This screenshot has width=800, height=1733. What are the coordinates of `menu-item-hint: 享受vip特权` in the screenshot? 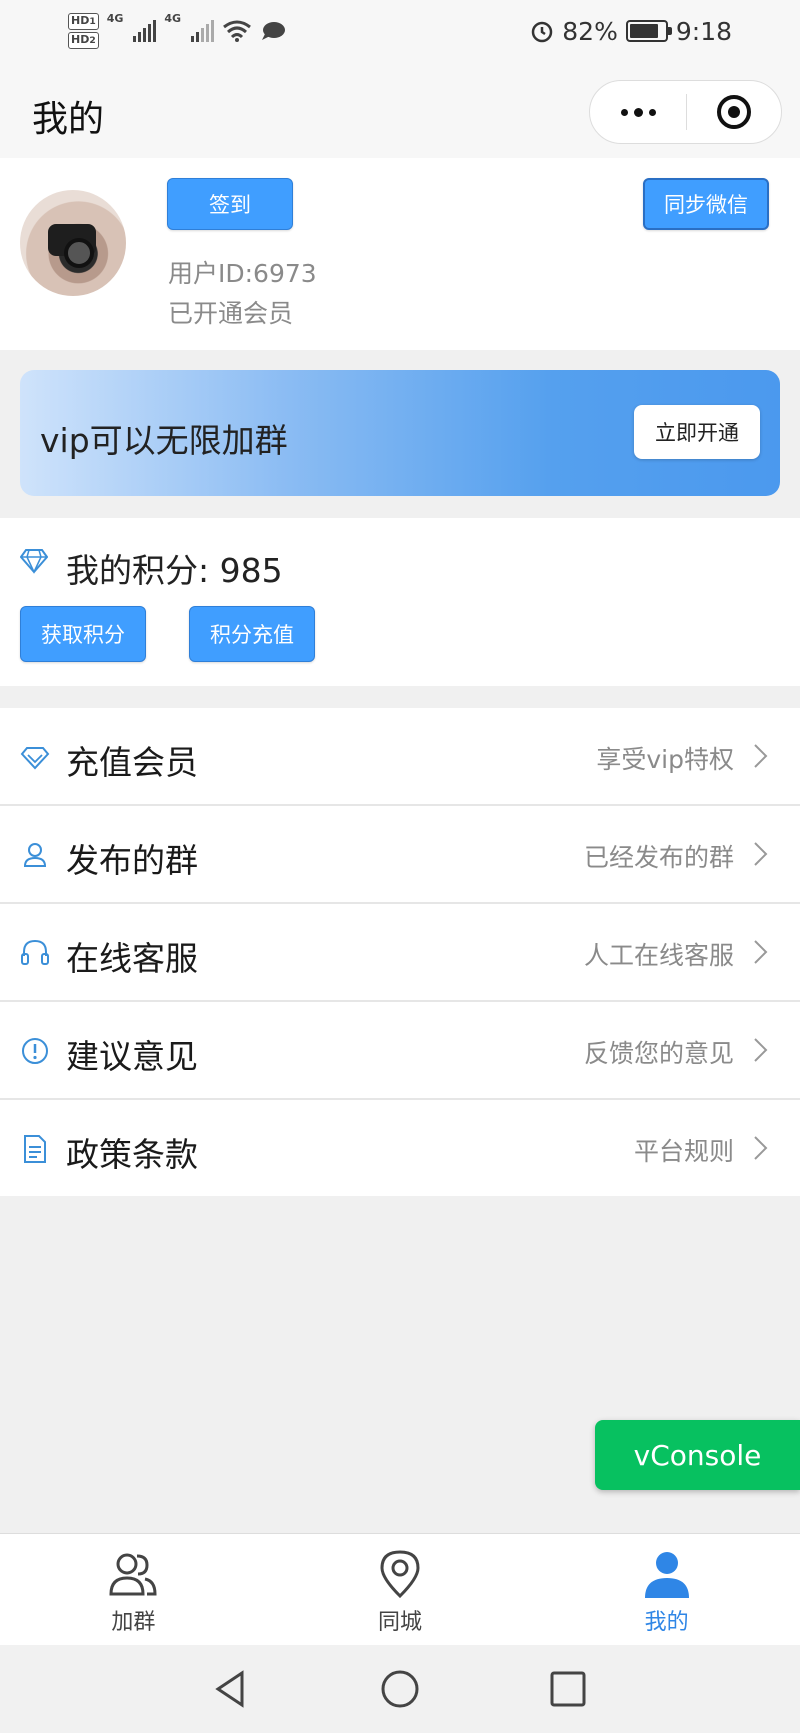 It's located at (665, 759).